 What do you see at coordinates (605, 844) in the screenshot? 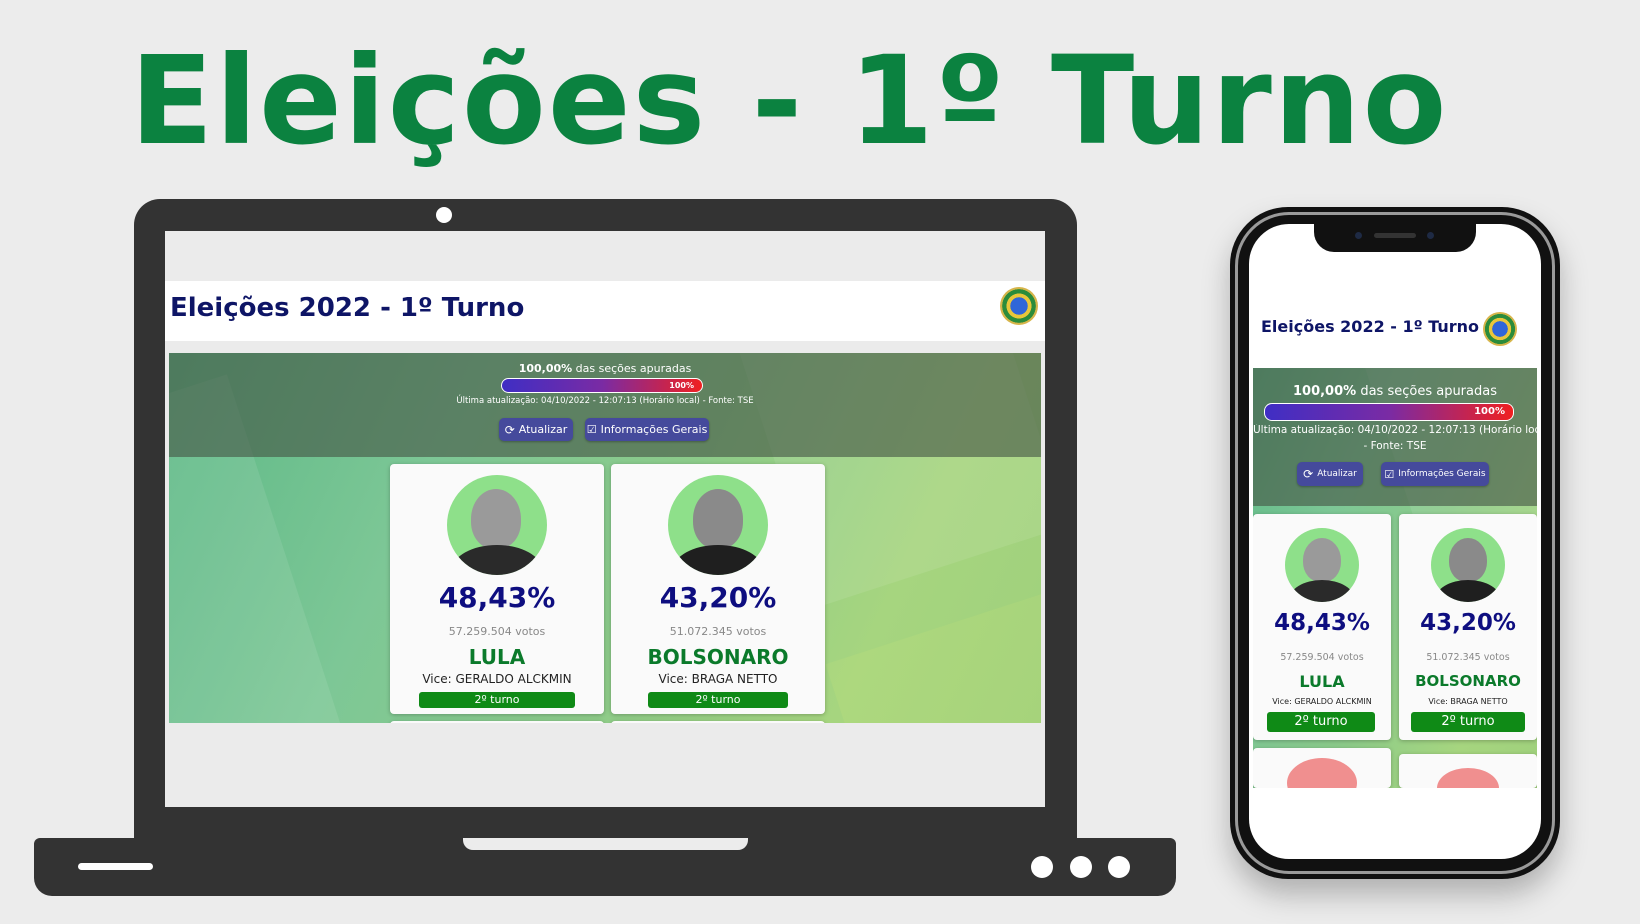
I see `laptop-trackpad-notch` at bounding box center [605, 844].